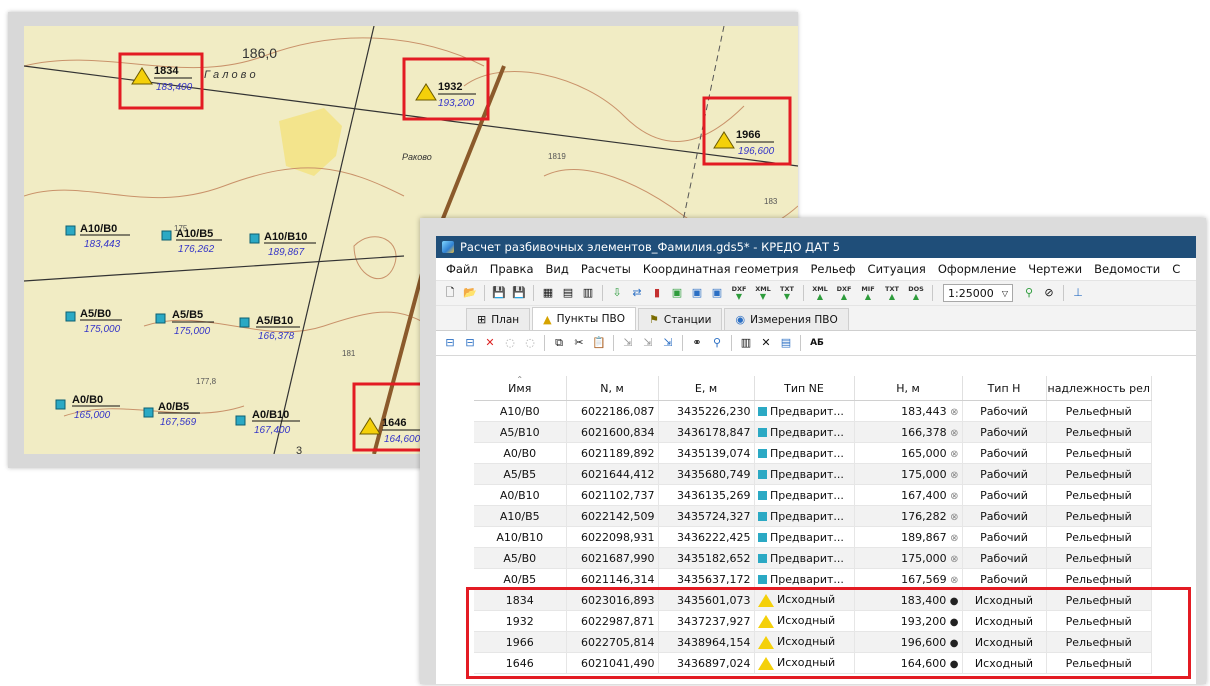 This screenshot has height=686, width=1210. I want to click on cell-n: 6022987,871, so click(612, 621).